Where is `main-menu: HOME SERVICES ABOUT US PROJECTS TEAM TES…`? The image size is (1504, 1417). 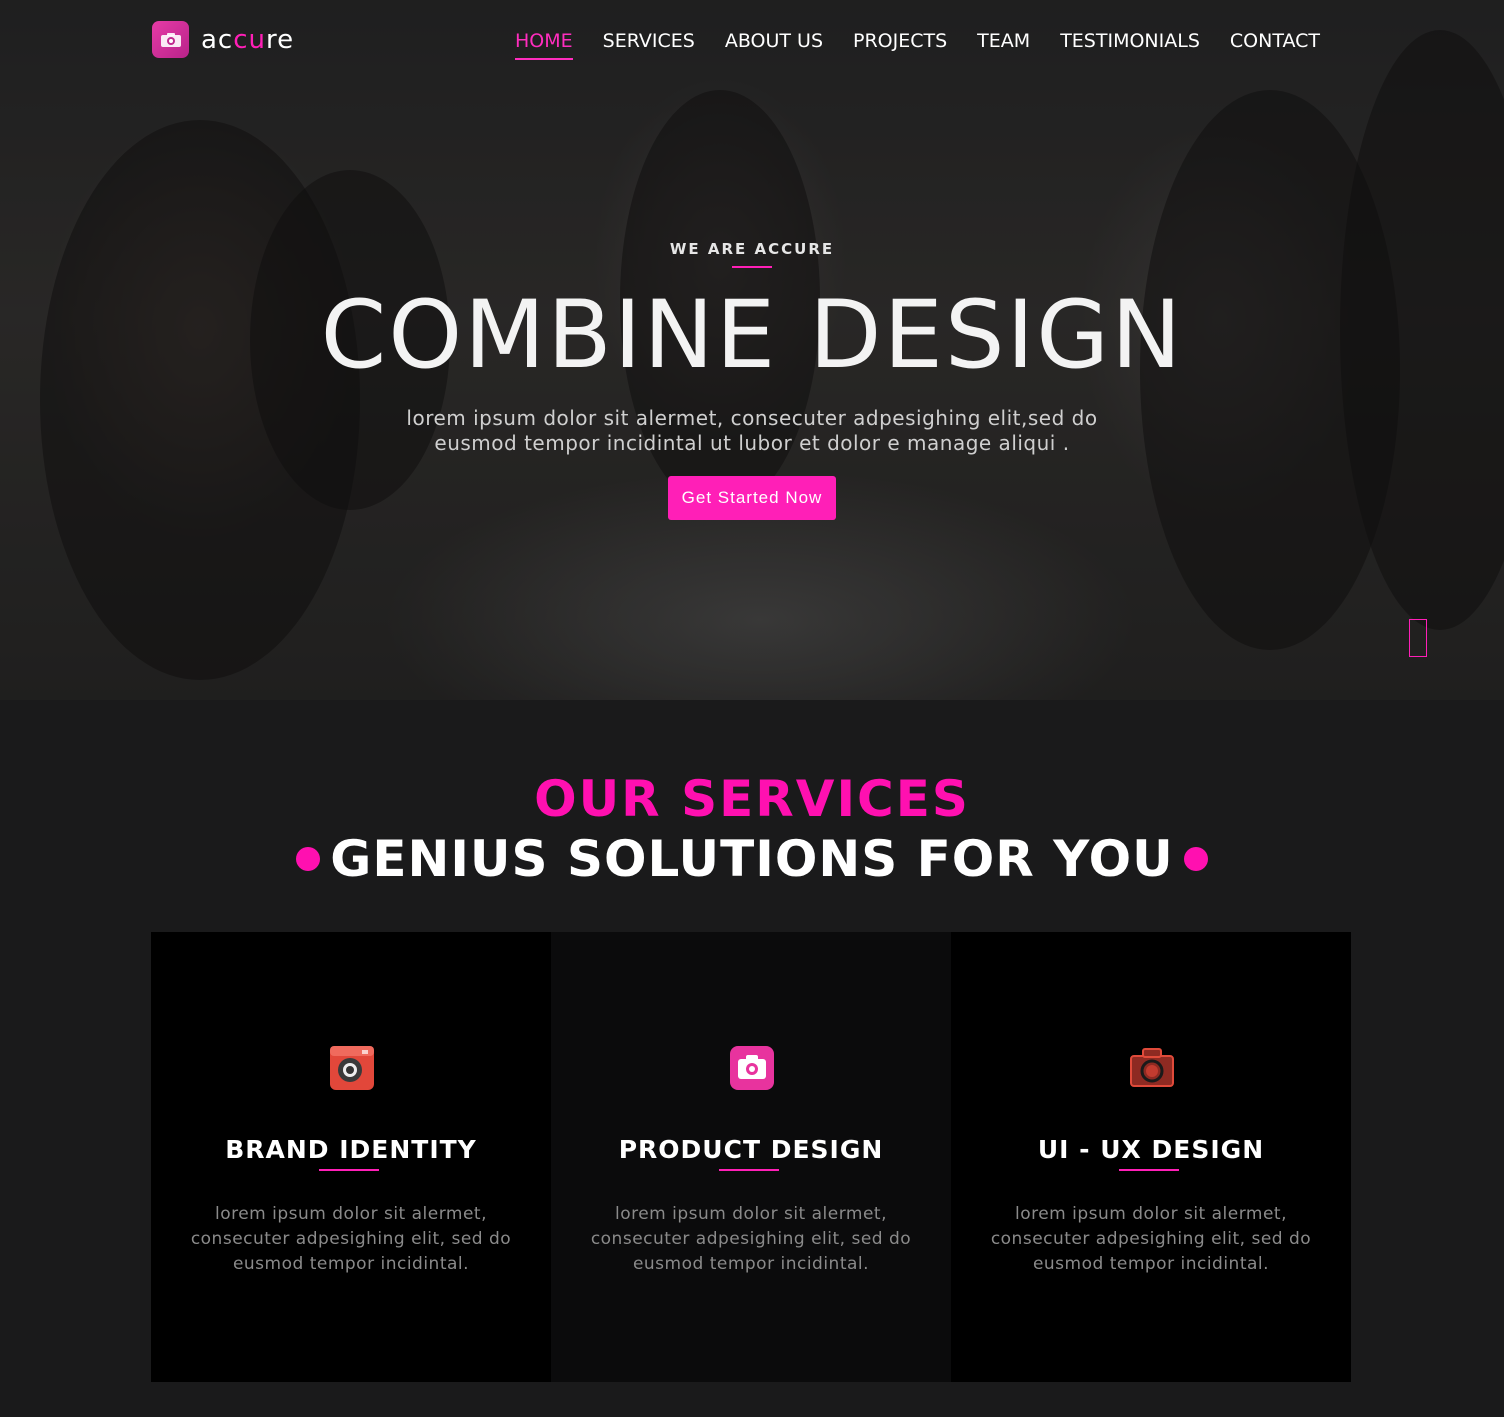 main-menu: HOME SERVICES ABOUT US PROJECTS TEAM TES… is located at coordinates (917, 45).